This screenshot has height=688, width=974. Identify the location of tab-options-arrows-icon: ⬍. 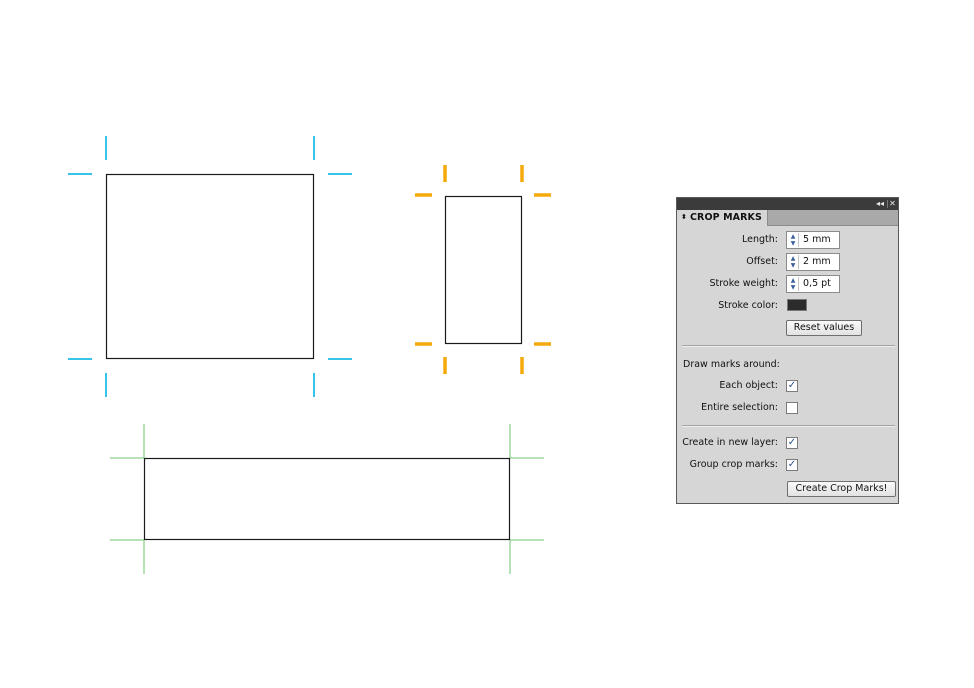
(684, 217).